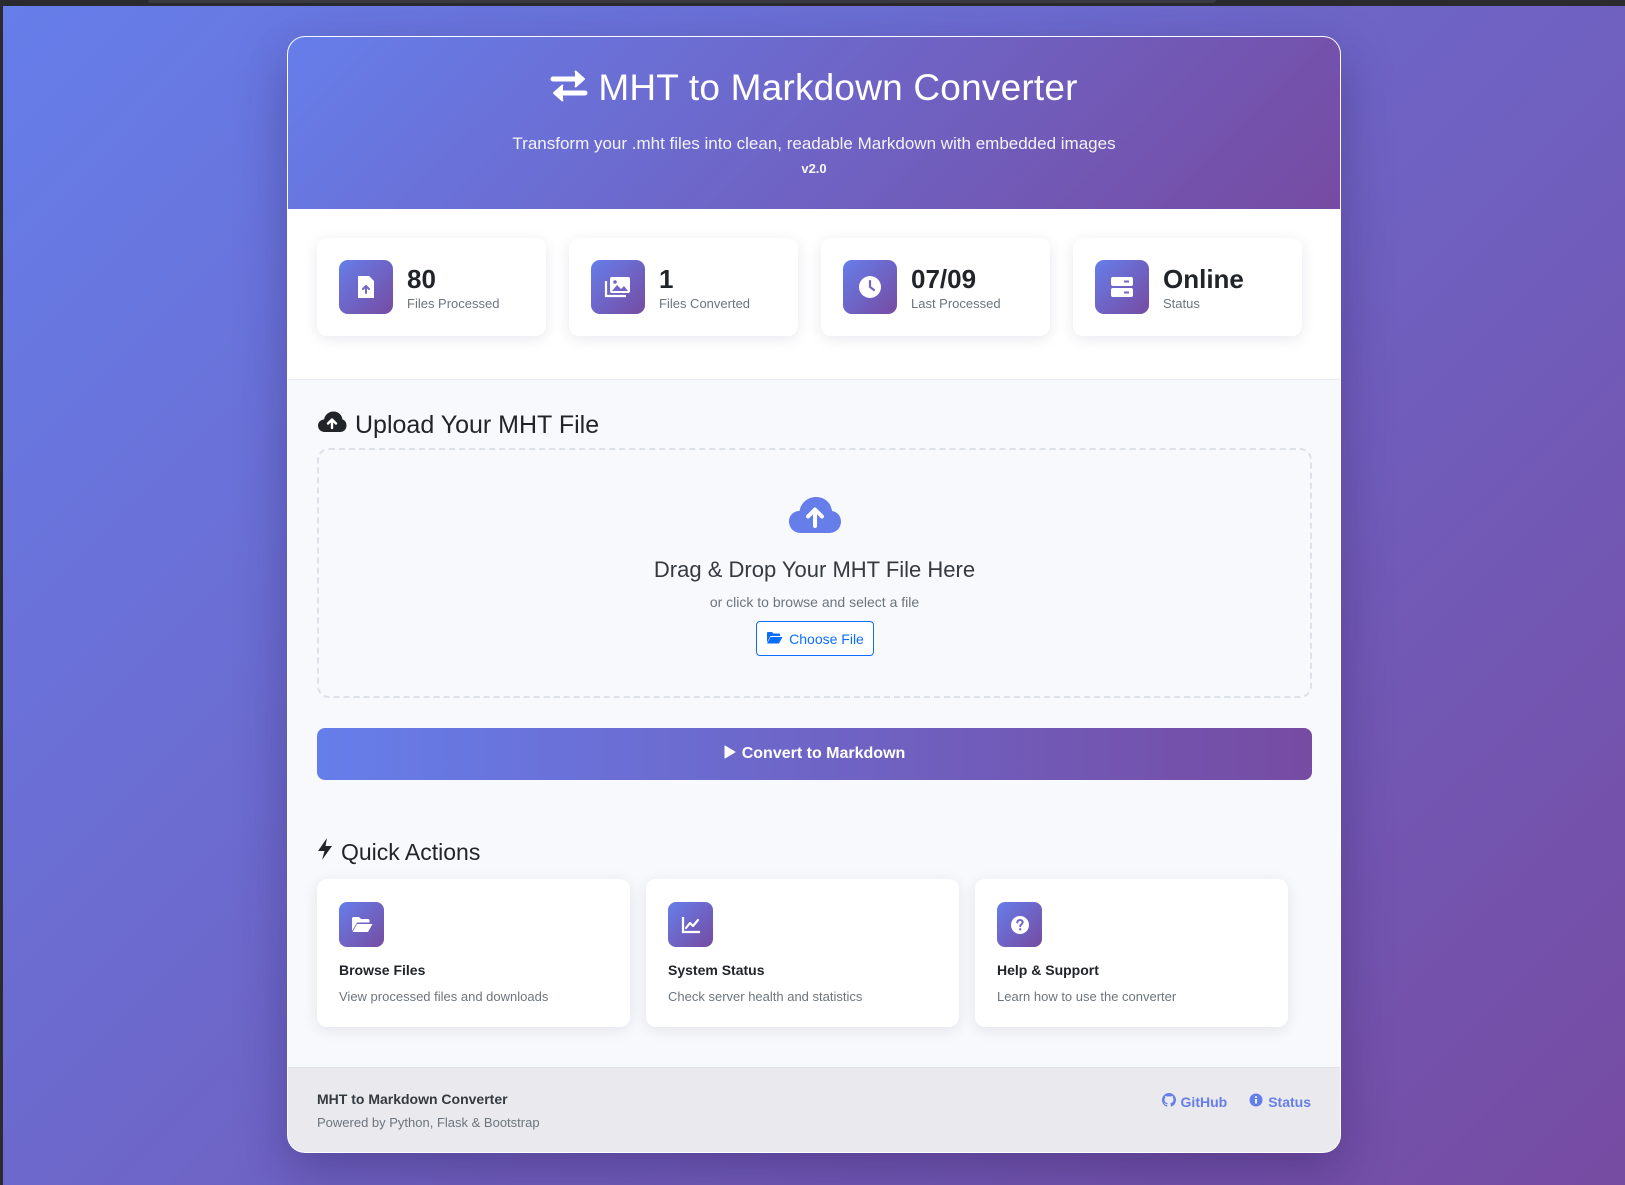 The width and height of the screenshot is (1625, 1185). What do you see at coordinates (716, 970) in the screenshot?
I see `quick-action-title: System Status` at bounding box center [716, 970].